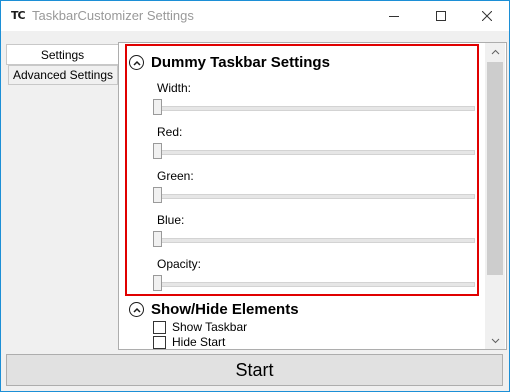 This screenshot has width=510, height=392. Describe the element at coordinates (254, 370) in the screenshot. I see `start-button: Start` at that location.